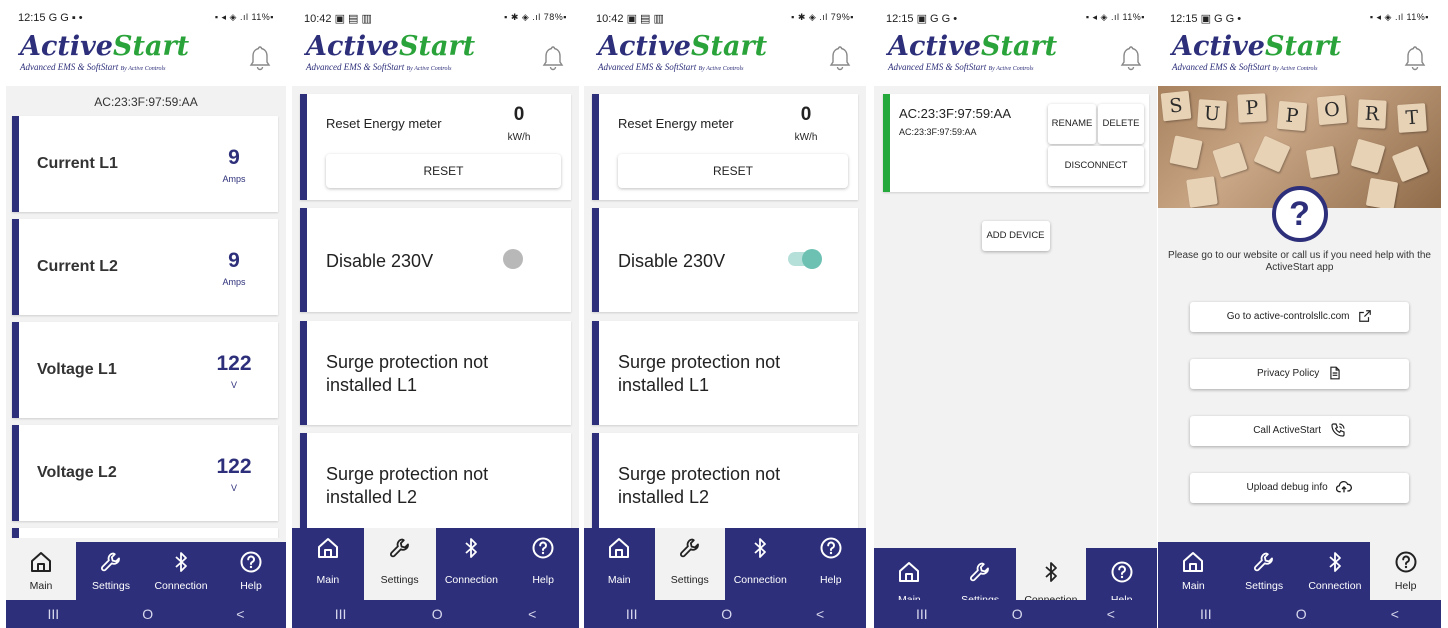 Image resolution: width=1448 pixels, height=628 pixels. Describe the element at coordinates (77, 472) in the screenshot. I see `card-label: Voltage L2` at that location.